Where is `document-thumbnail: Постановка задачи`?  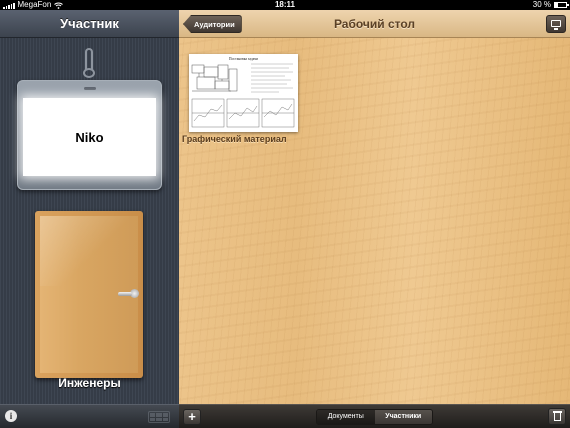 document-thumbnail: Постановка задачи is located at coordinates (243, 93).